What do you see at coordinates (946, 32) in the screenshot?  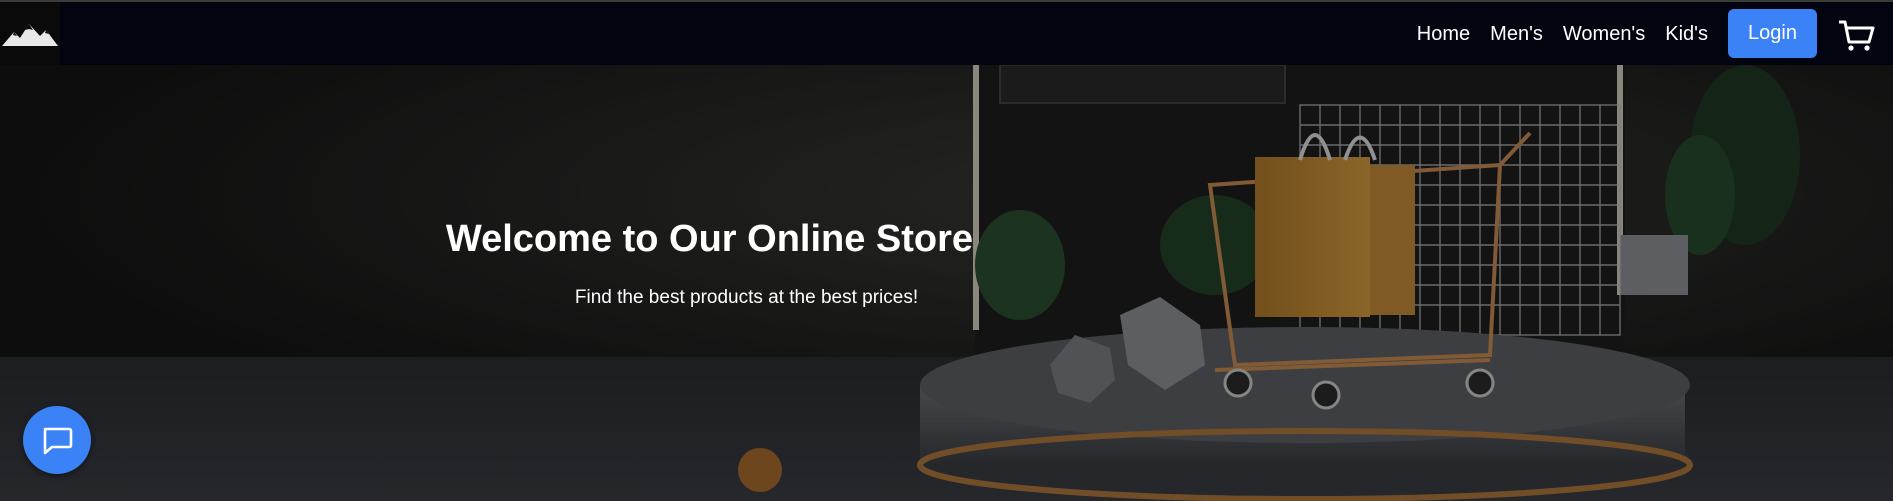 I see `navbar: Home Men's Women's Kid's Login` at bounding box center [946, 32].